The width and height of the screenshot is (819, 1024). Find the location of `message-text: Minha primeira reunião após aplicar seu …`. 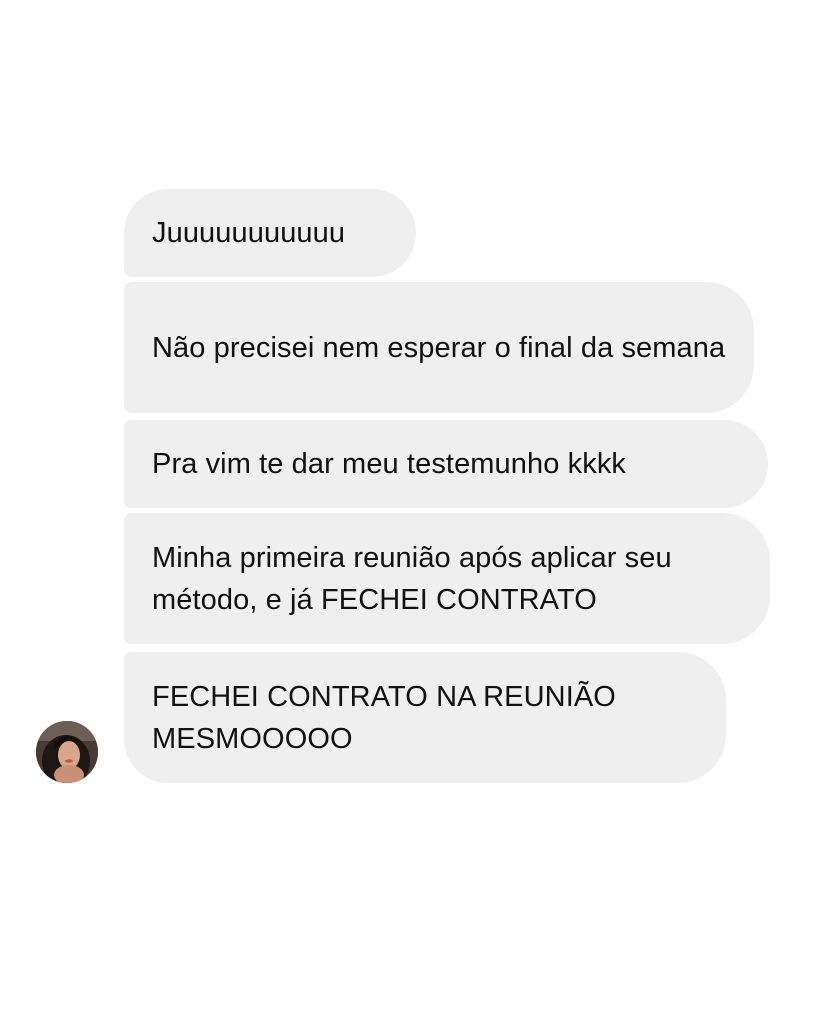

message-text: Minha primeira reunião após aplicar seu … is located at coordinates (412, 578).